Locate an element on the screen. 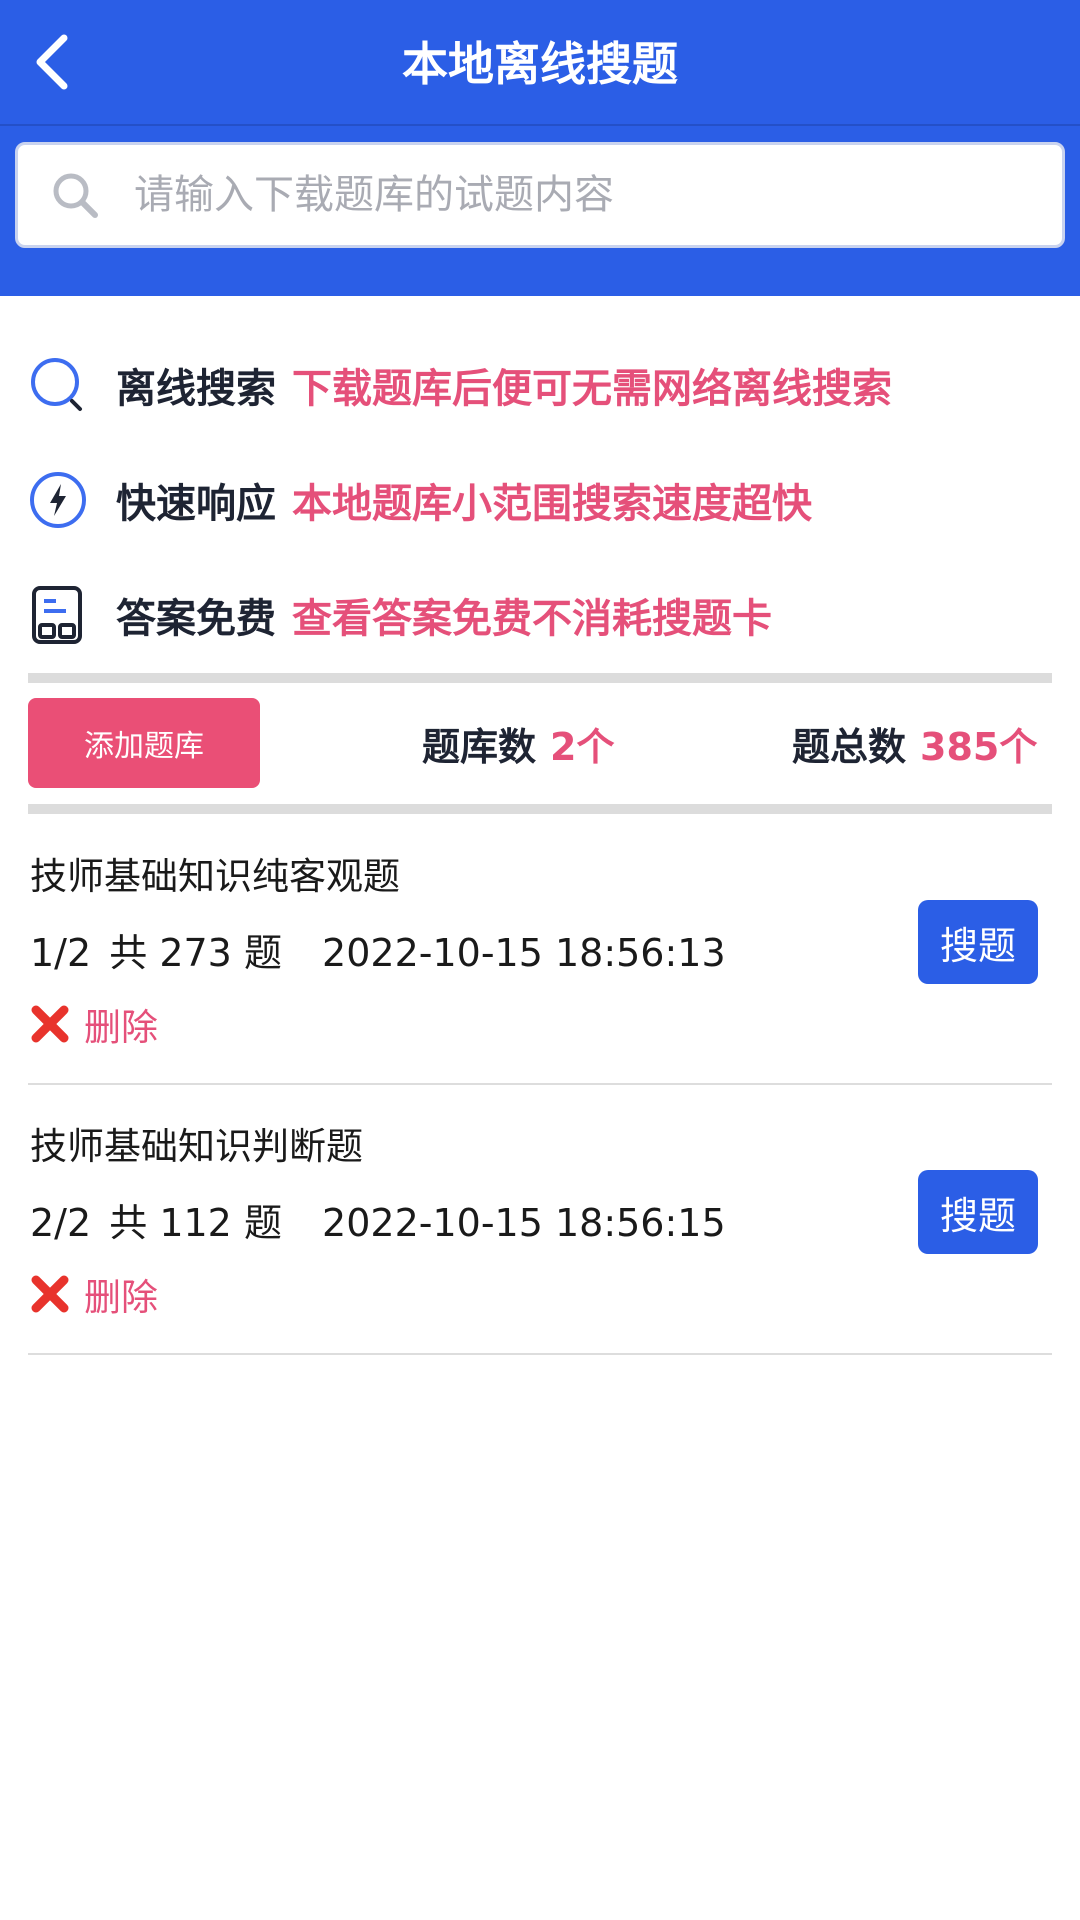 This screenshot has height=1920, width=1080. add-bank-button: 添加题库 is located at coordinates (144, 743).